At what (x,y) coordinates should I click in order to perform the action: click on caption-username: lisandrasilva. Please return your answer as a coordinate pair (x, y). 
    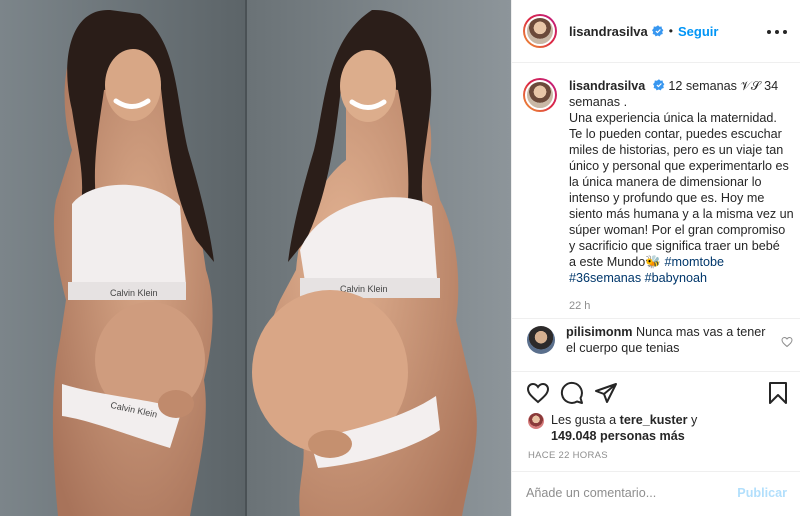
    Looking at the image, I should click on (607, 86).